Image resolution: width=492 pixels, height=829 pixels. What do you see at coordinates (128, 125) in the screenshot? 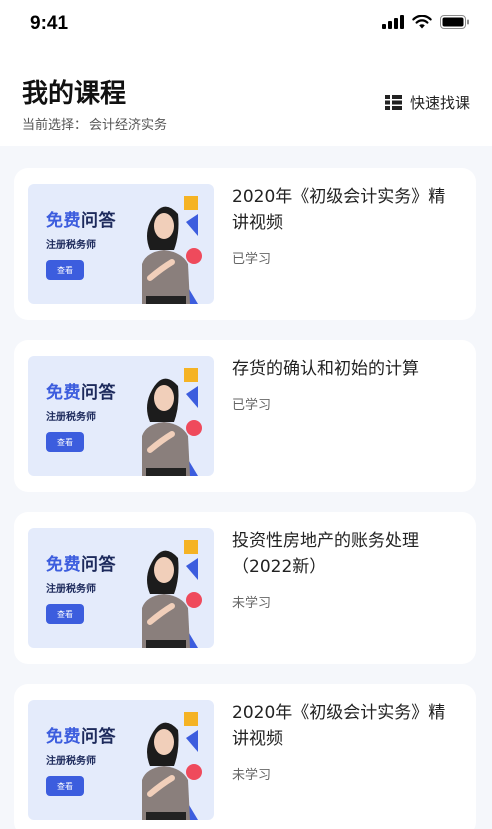
I see `current-selection-value: 会计经济实务` at bounding box center [128, 125].